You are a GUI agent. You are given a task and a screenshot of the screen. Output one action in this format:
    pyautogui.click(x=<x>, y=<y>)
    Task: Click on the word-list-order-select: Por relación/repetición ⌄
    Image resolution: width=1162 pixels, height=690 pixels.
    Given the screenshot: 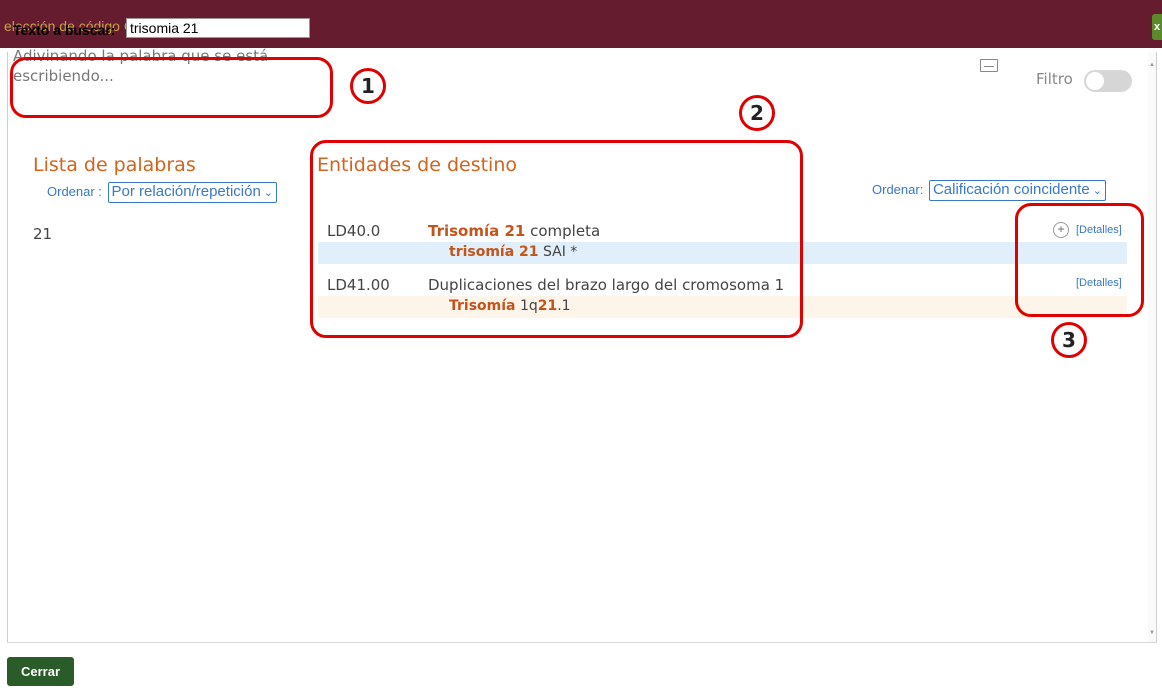 What is the action you would take?
    pyautogui.click(x=192, y=192)
    